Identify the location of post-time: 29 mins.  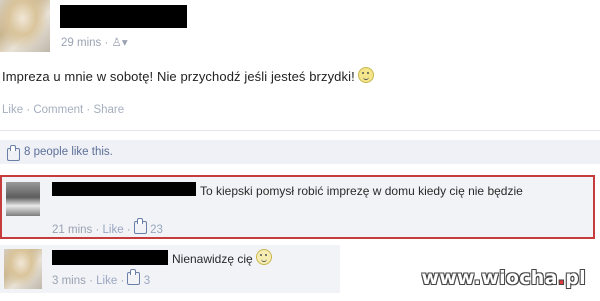
(81, 43).